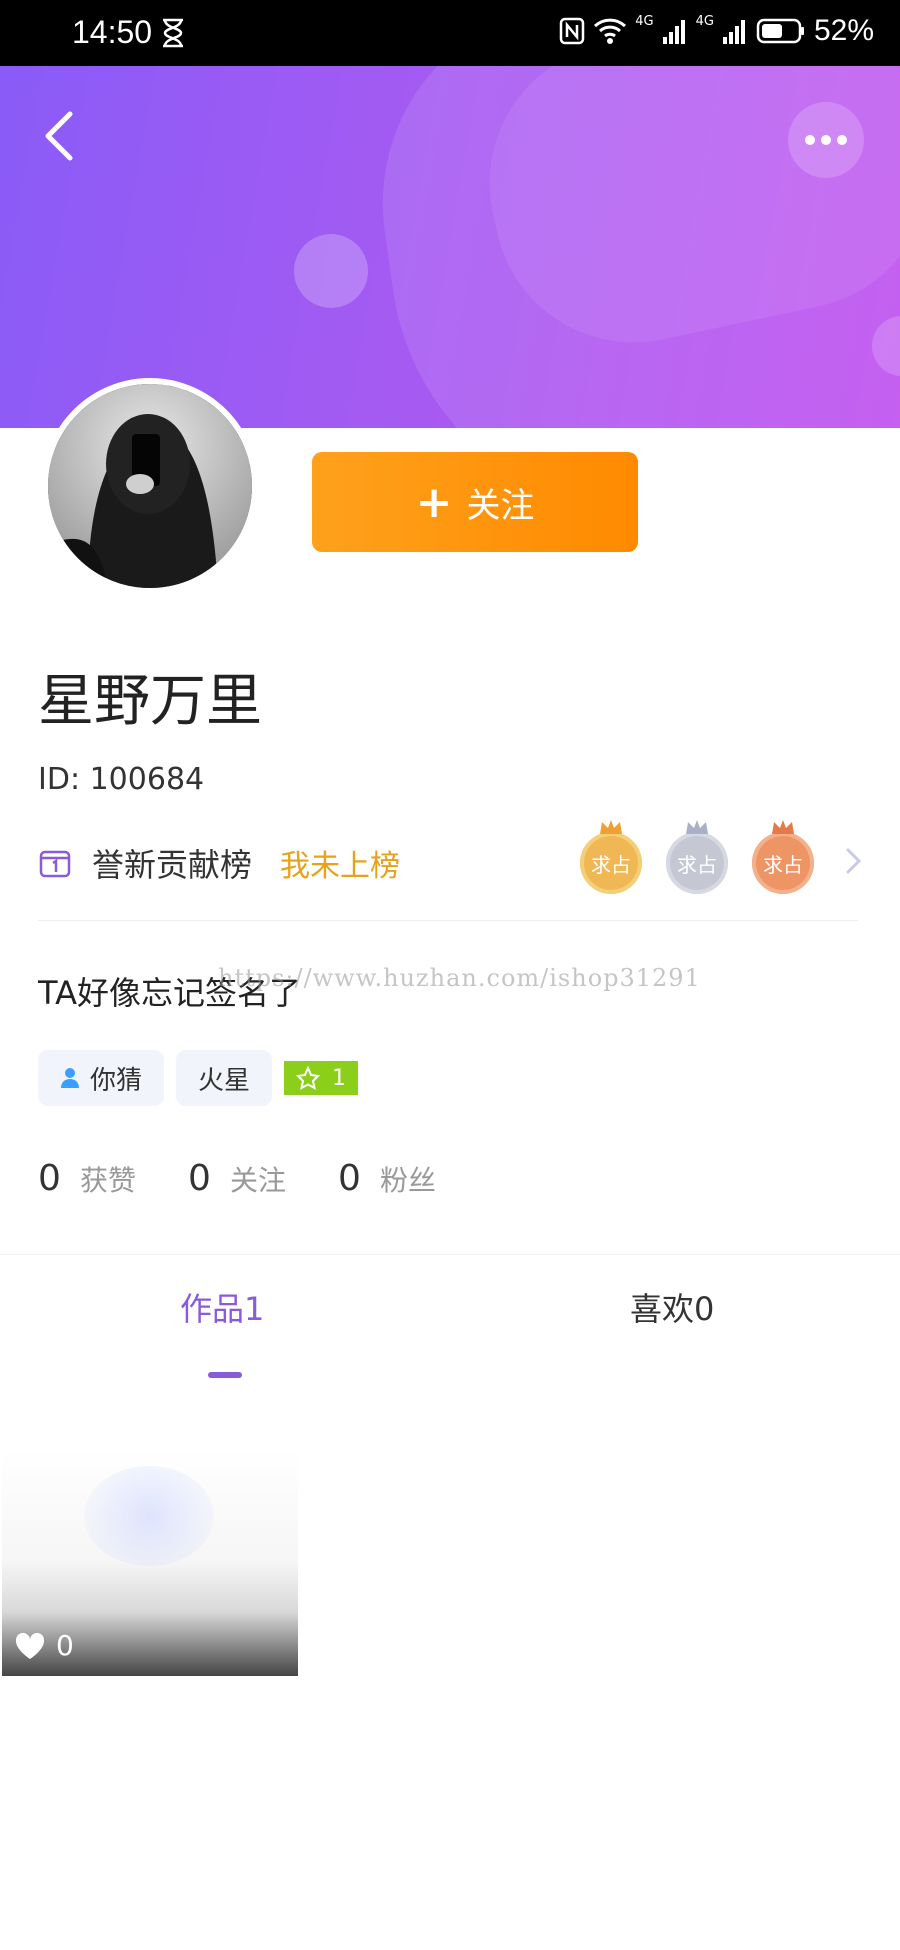 Image resolution: width=900 pixels, height=1950 pixels. Describe the element at coordinates (30, 1645) in the screenshot. I see `heart-icon` at that location.